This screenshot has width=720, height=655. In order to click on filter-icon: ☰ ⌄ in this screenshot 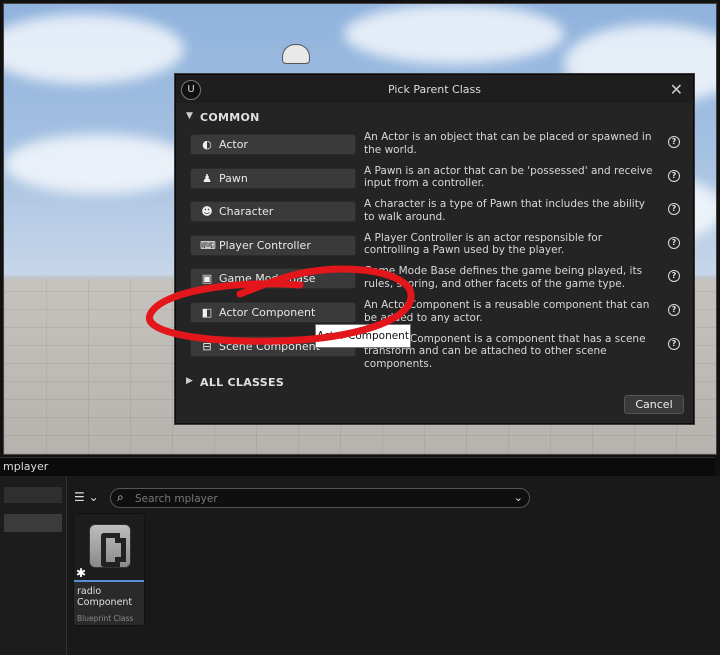, I will do `click(86, 497)`.